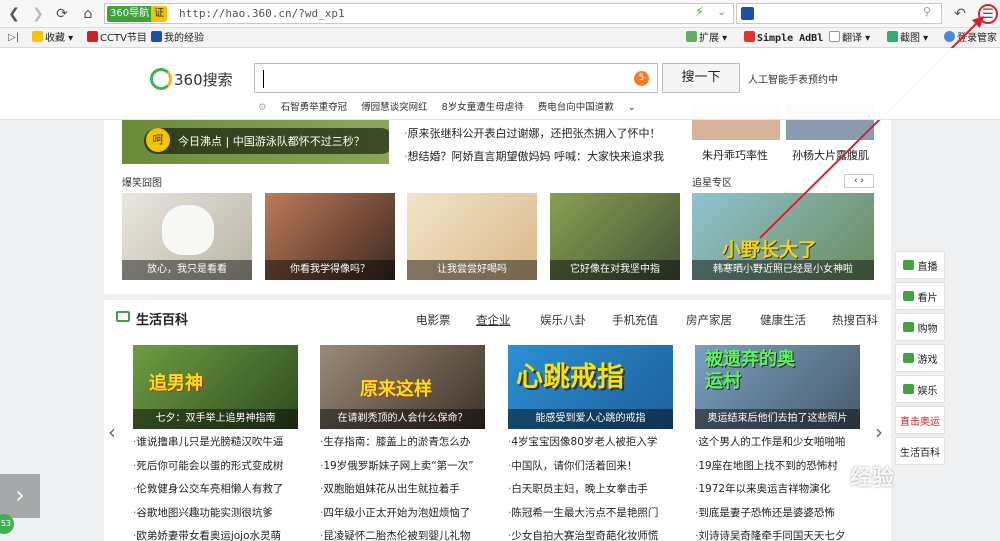 This screenshot has height=541, width=1000. Describe the element at coordinates (218, 514) in the screenshot. I see `list-item: 谷歌地图兴趣功能实测很坑爹` at that location.